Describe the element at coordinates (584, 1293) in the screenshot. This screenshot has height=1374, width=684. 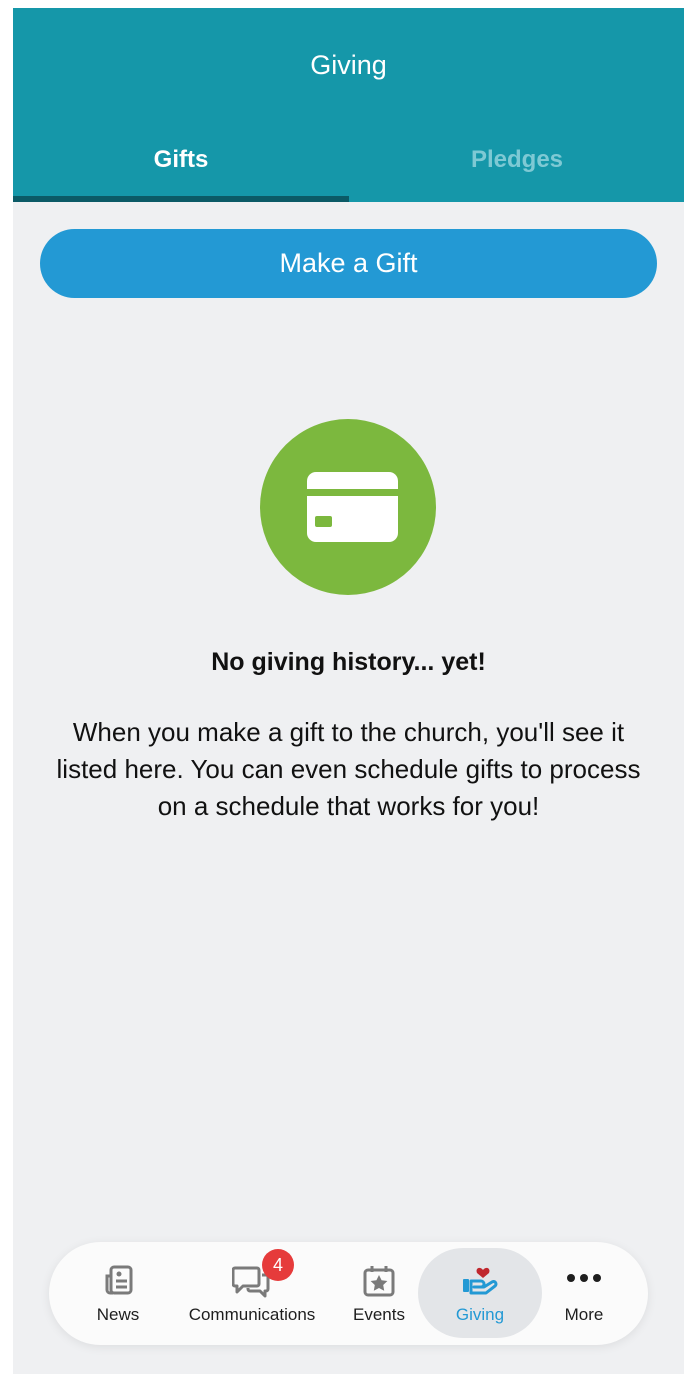
I see `nav-item-more: More` at that location.